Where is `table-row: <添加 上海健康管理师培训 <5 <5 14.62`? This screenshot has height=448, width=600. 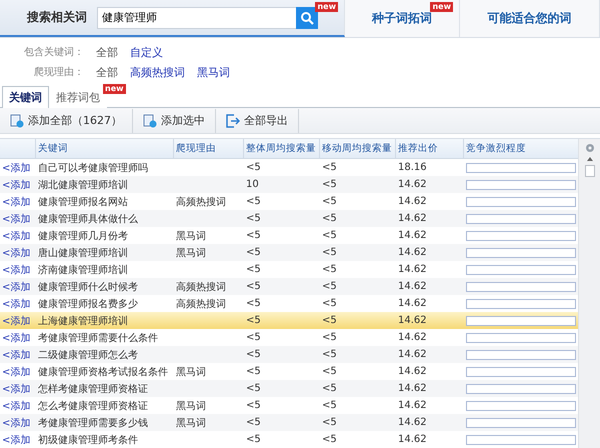
table-row: <添加 上海健康管理师培训 <5 <5 14.62 is located at coordinates (289, 320).